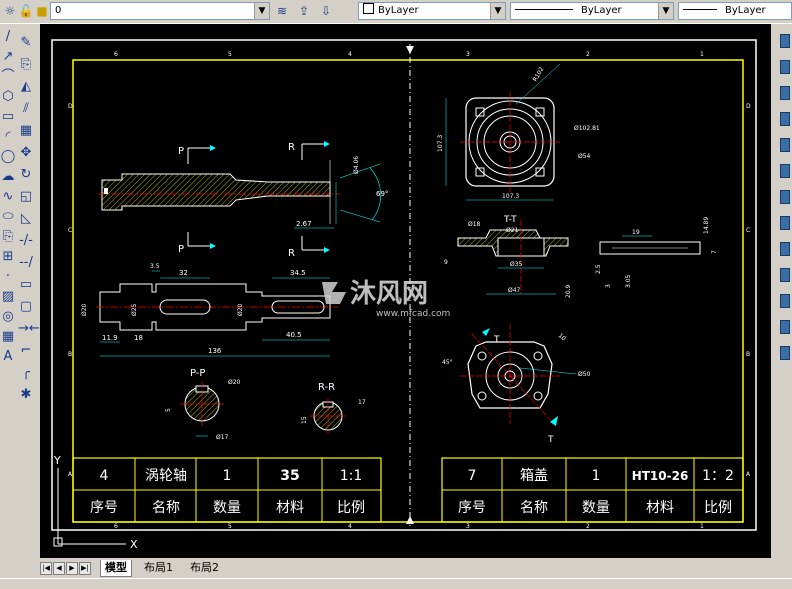  I want to click on layers-manager-icon: ≋, so click(282, 11).